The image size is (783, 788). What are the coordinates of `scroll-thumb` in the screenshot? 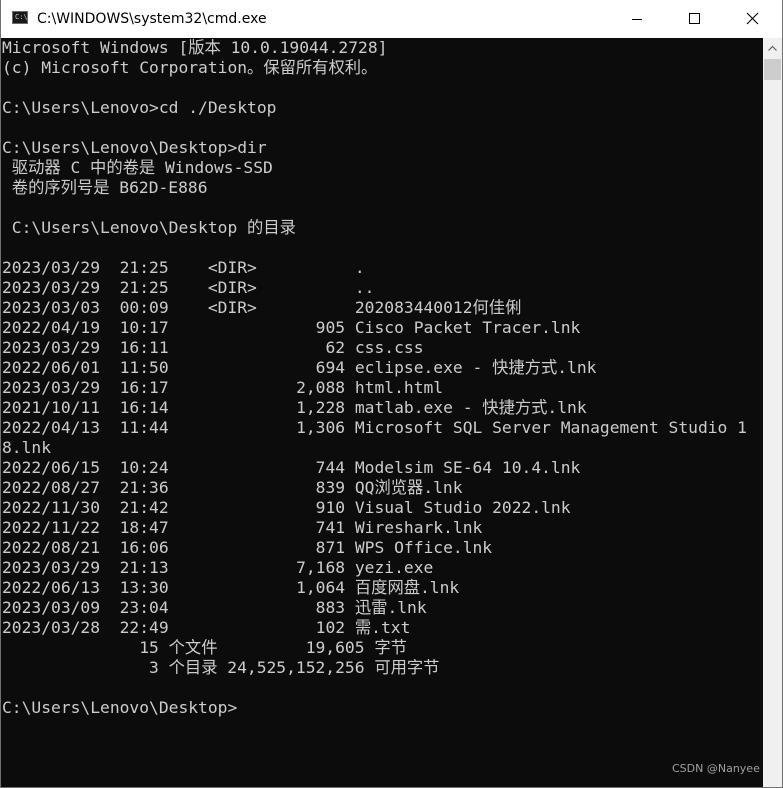 It's located at (772, 69).